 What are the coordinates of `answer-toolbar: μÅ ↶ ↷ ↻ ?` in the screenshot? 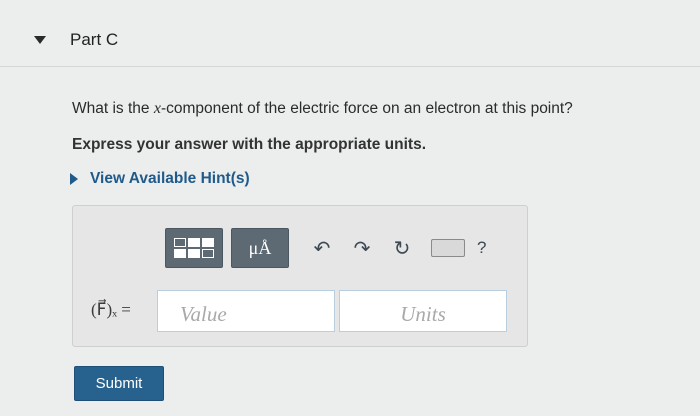 It's located at (325, 248).